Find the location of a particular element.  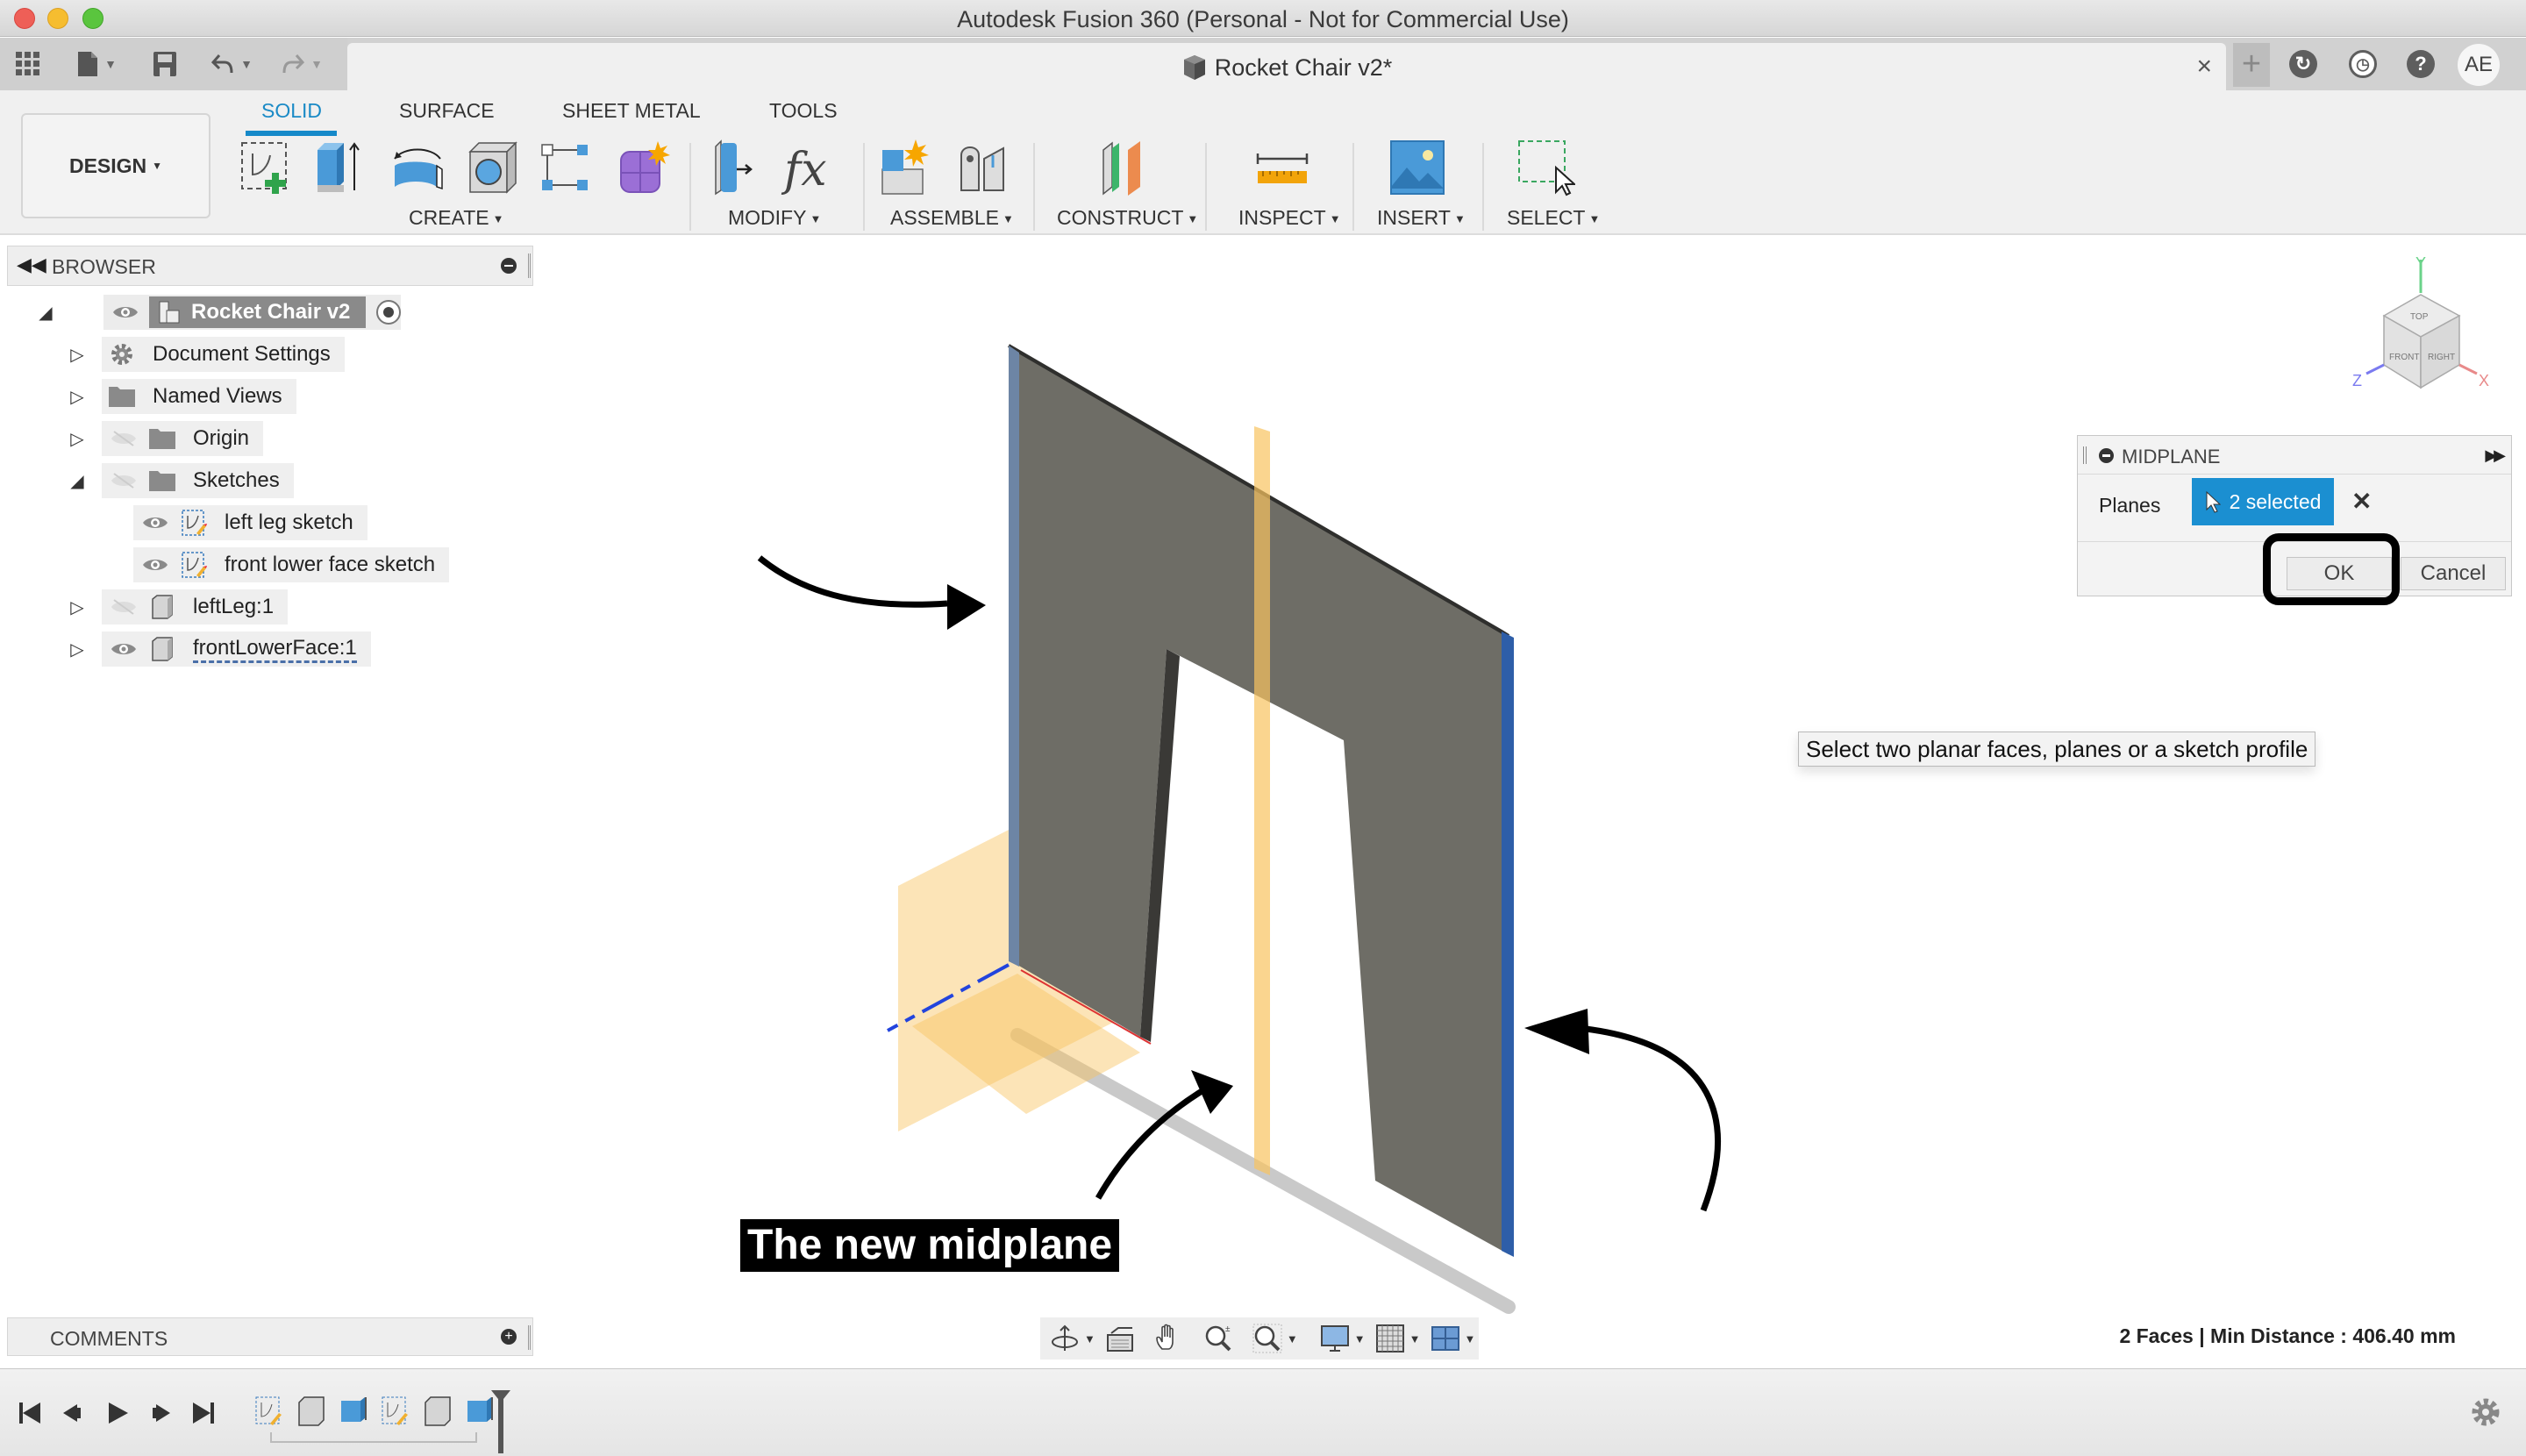

data-panel-button is located at coordinates (28, 64).